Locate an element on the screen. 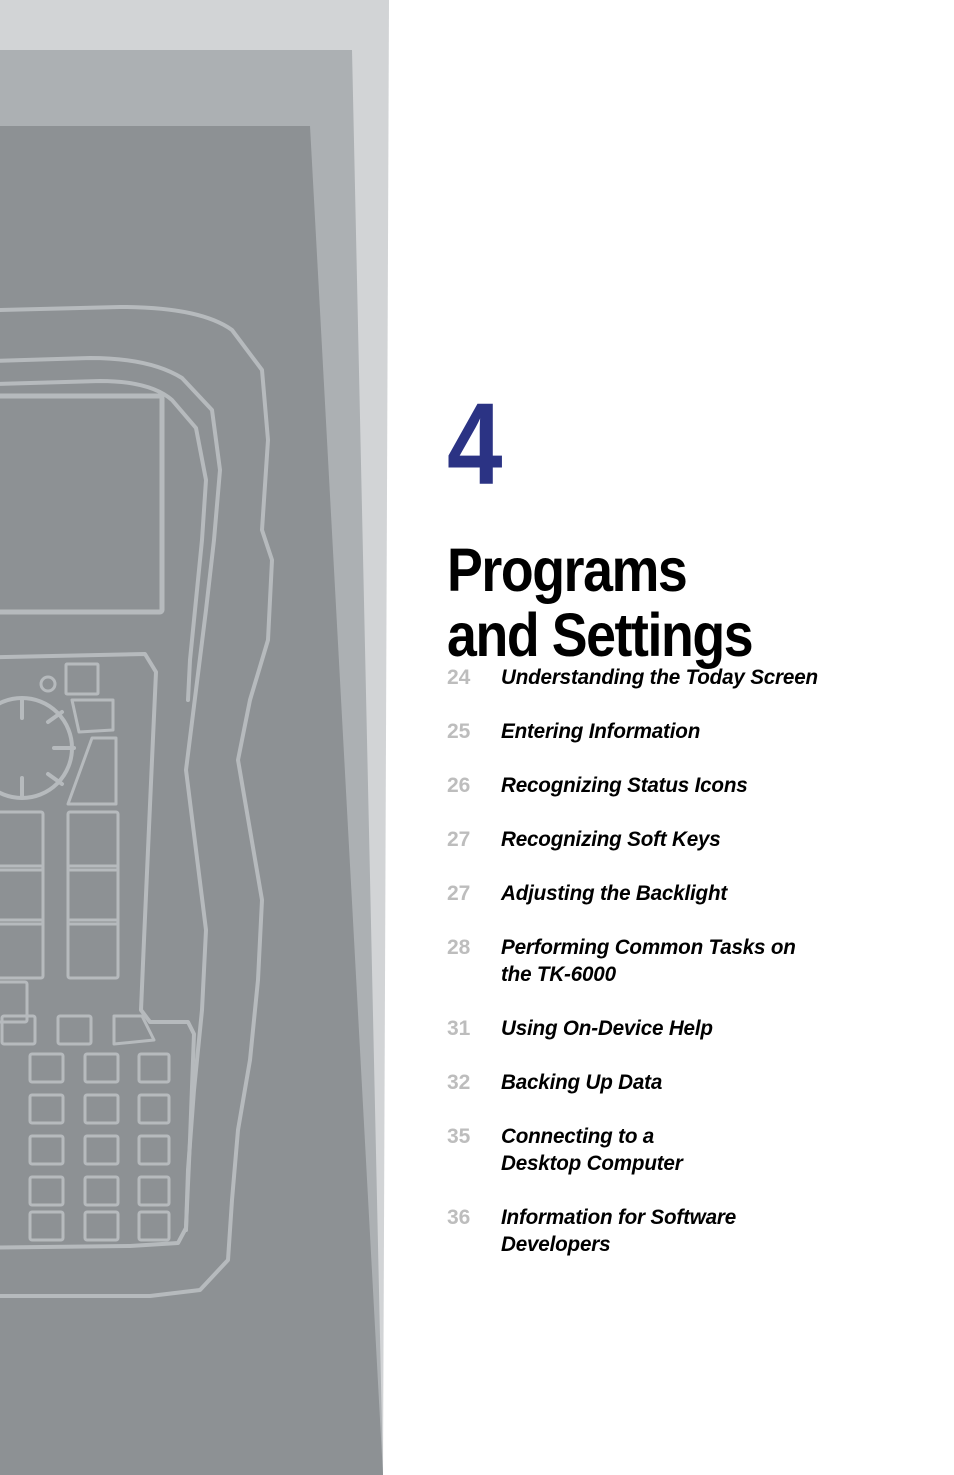 The image size is (954, 1475). toc-entry: 31 Using On-Device Help is located at coordinates (657, 1028).